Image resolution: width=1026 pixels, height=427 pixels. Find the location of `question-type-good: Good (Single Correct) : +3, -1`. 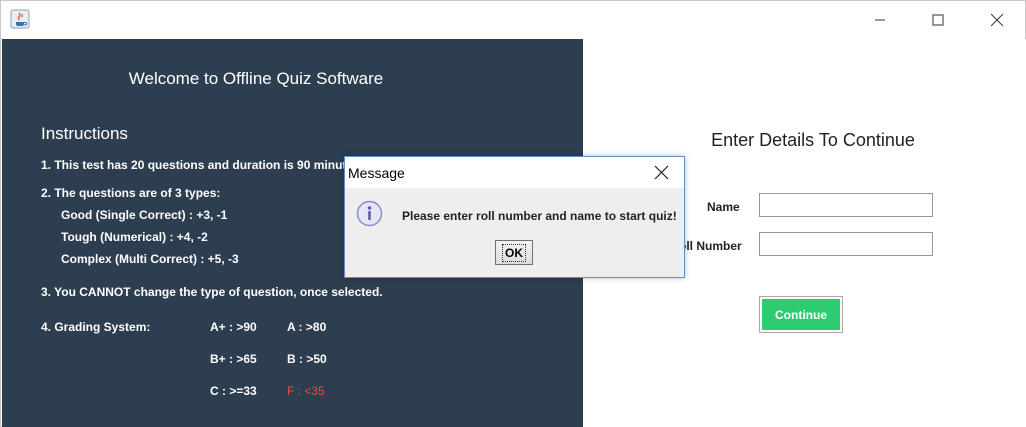

question-type-good: Good (Single Correct) : +3, -1 is located at coordinates (144, 215).